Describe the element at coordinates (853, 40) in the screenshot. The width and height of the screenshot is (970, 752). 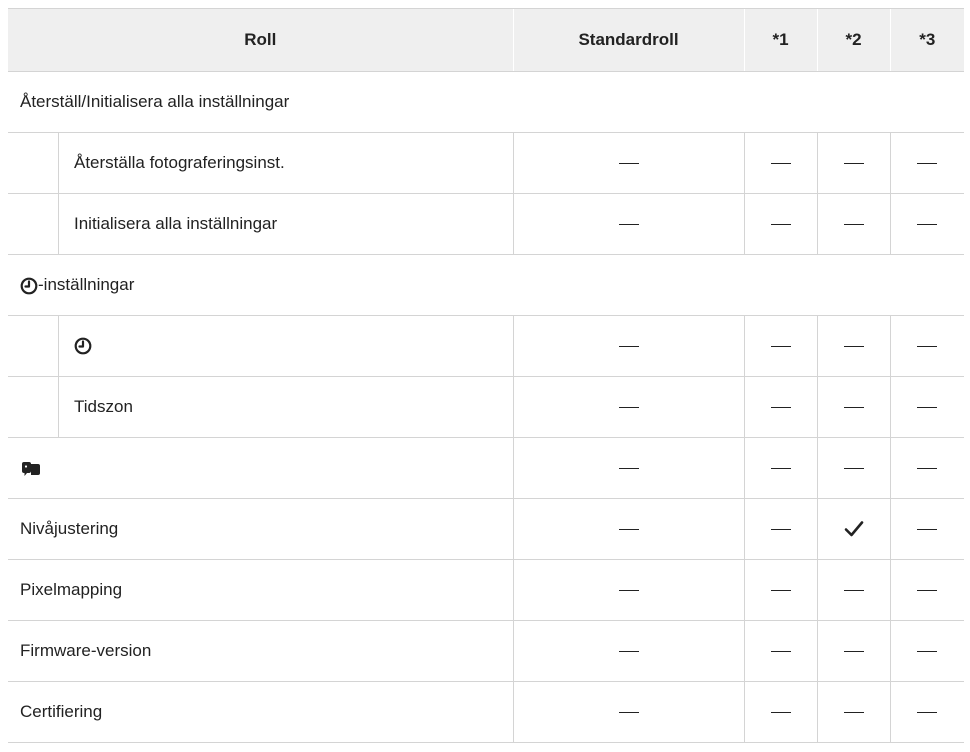
I see `header-col2: *2` at that location.